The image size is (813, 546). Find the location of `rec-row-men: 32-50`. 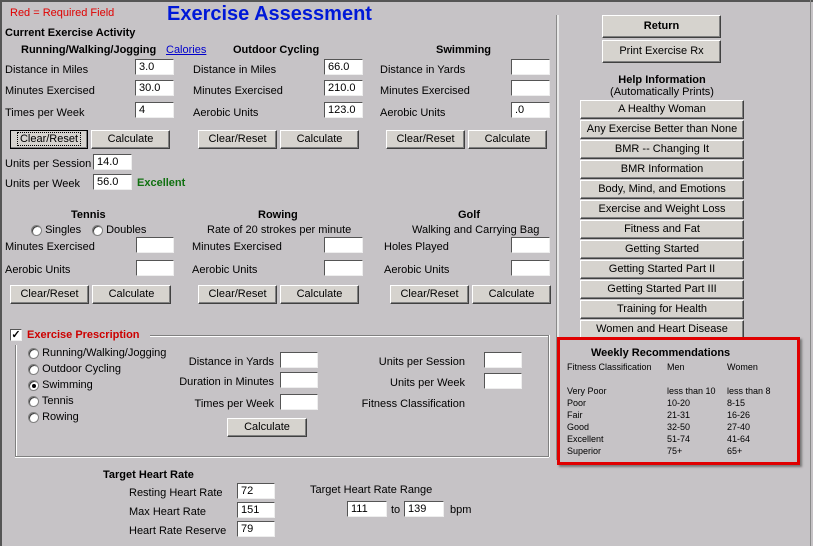

rec-row-men: 32-50 is located at coordinates (679, 427).